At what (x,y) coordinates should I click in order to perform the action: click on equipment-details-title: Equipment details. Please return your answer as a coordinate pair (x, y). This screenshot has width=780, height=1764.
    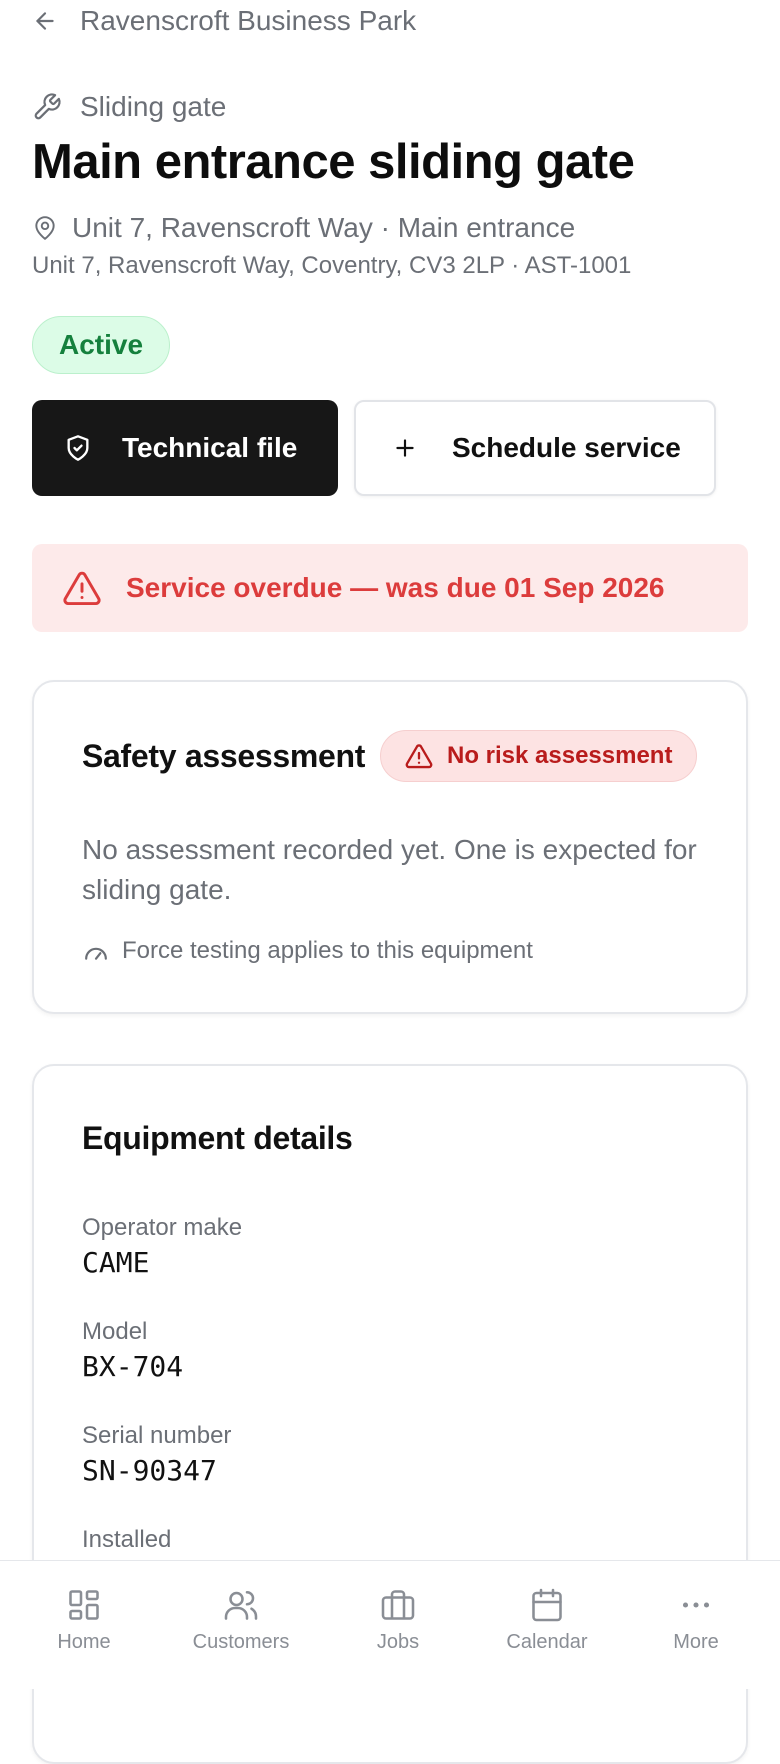
    Looking at the image, I should click on (217, 1138).